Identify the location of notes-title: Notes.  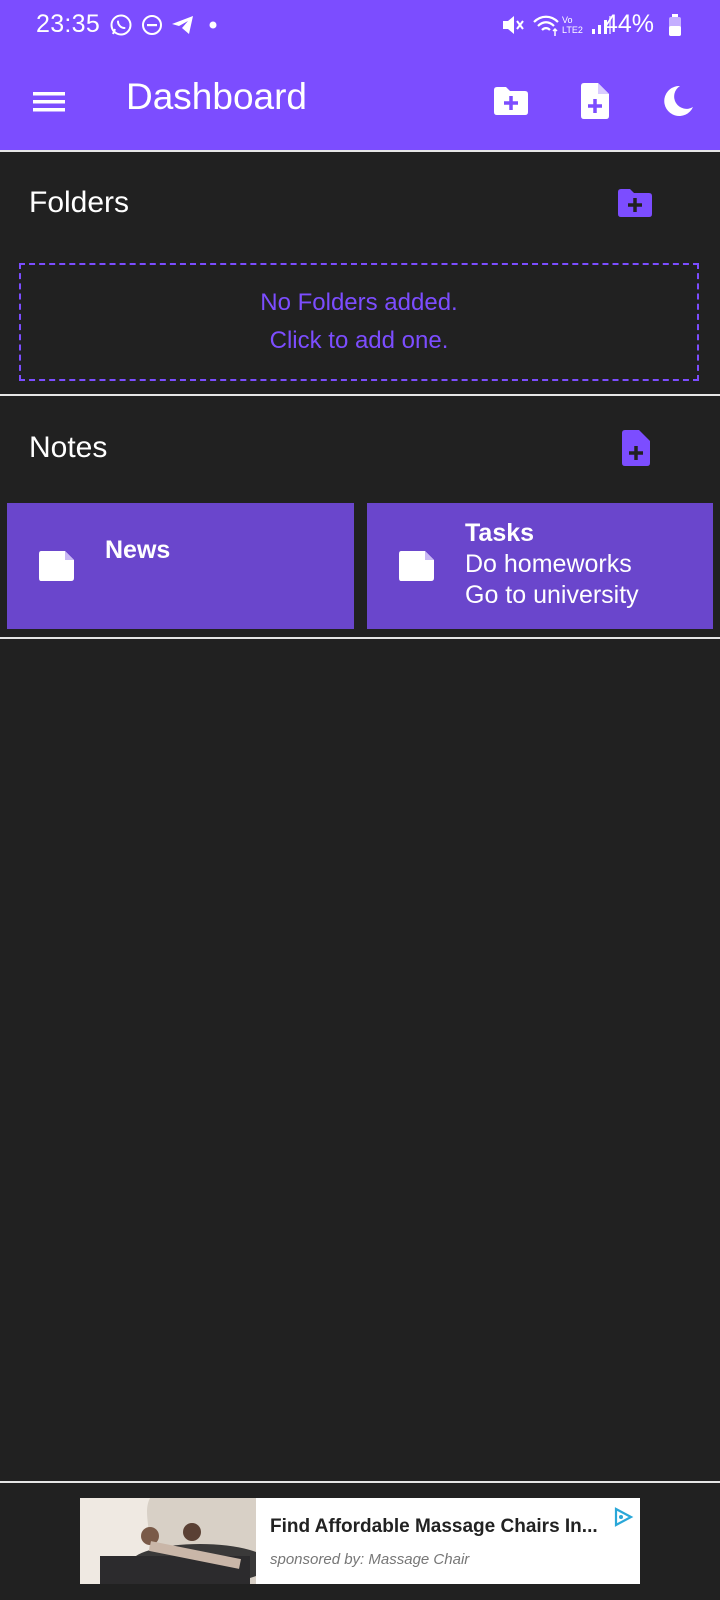
(68, 447).